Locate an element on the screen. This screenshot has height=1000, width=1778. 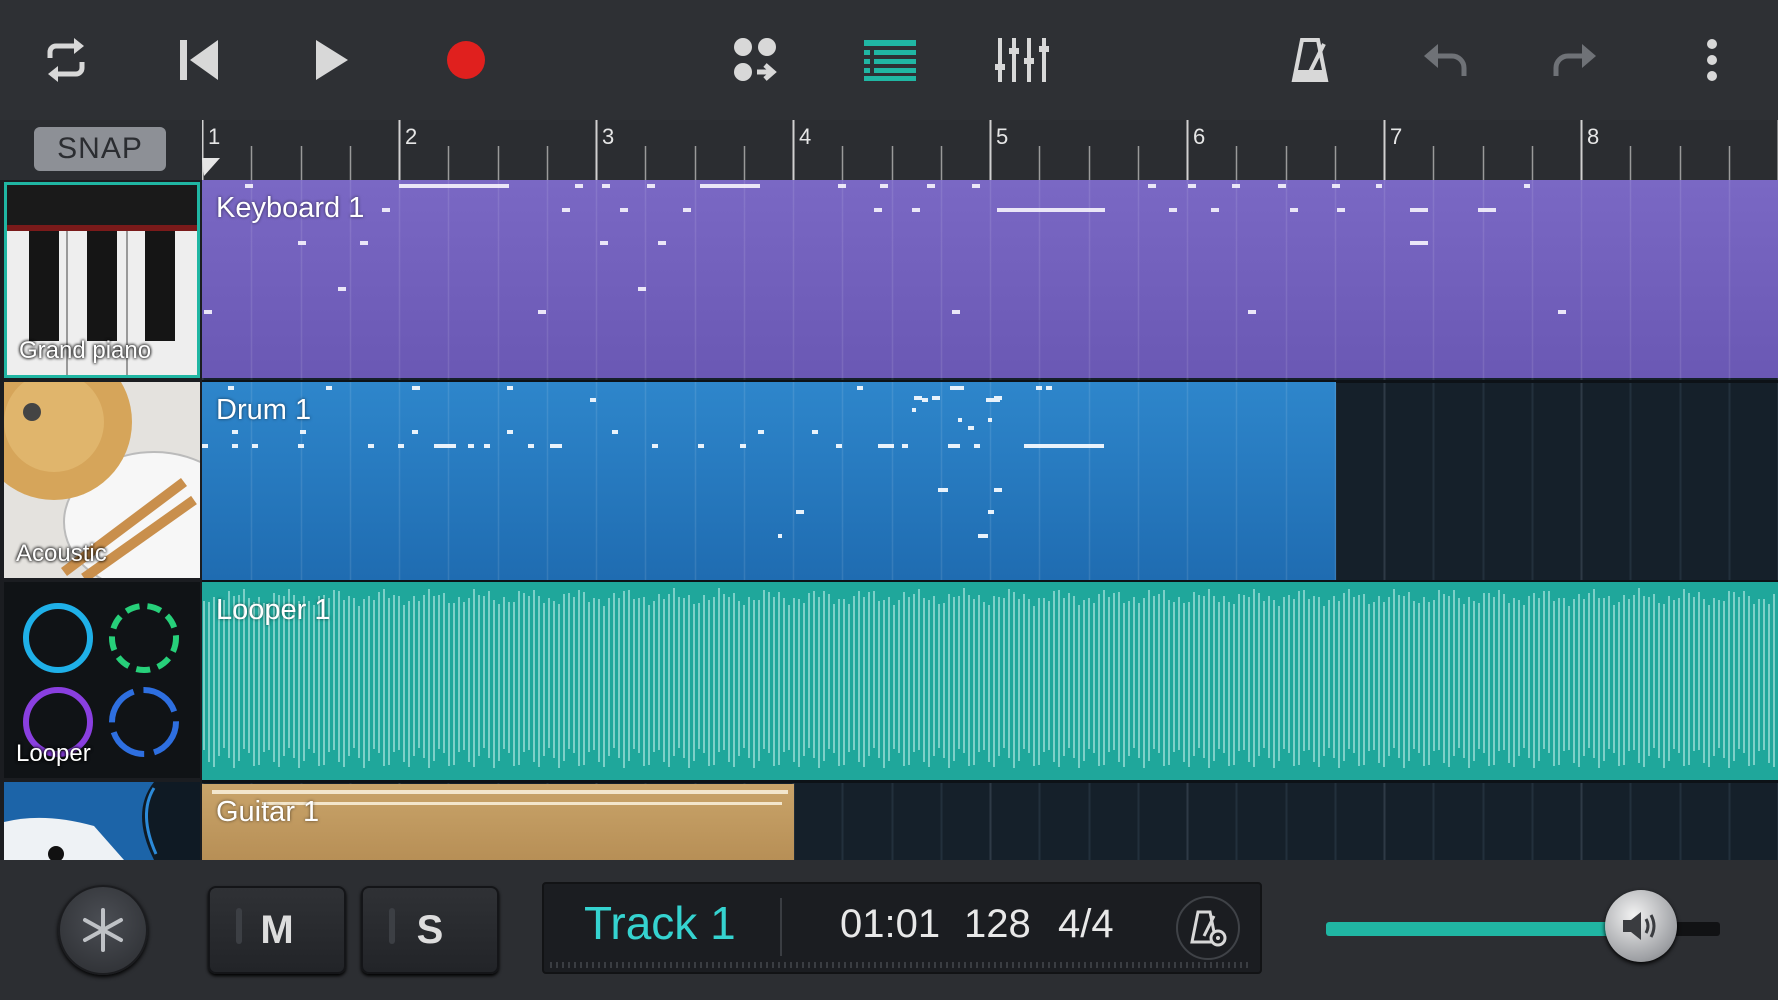
metronome-button is located at coordinates (1310, 60).